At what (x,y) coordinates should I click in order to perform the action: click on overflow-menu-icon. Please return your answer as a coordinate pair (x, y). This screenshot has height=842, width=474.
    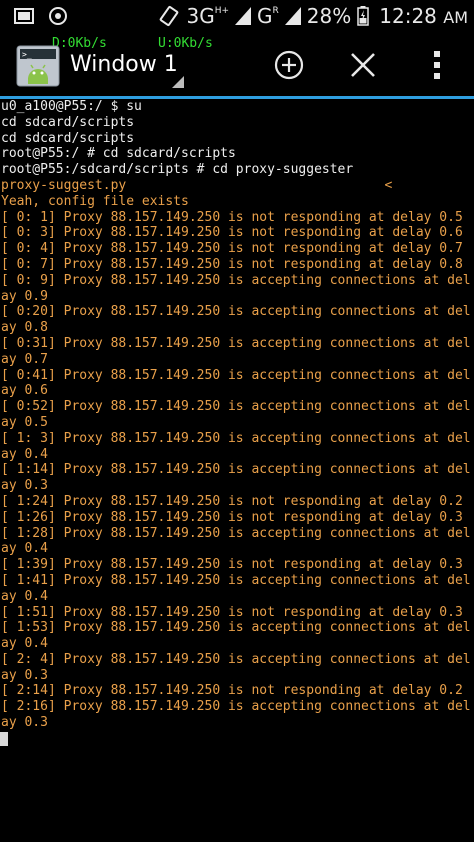
    Looking at the image, I should click on (437, 65).